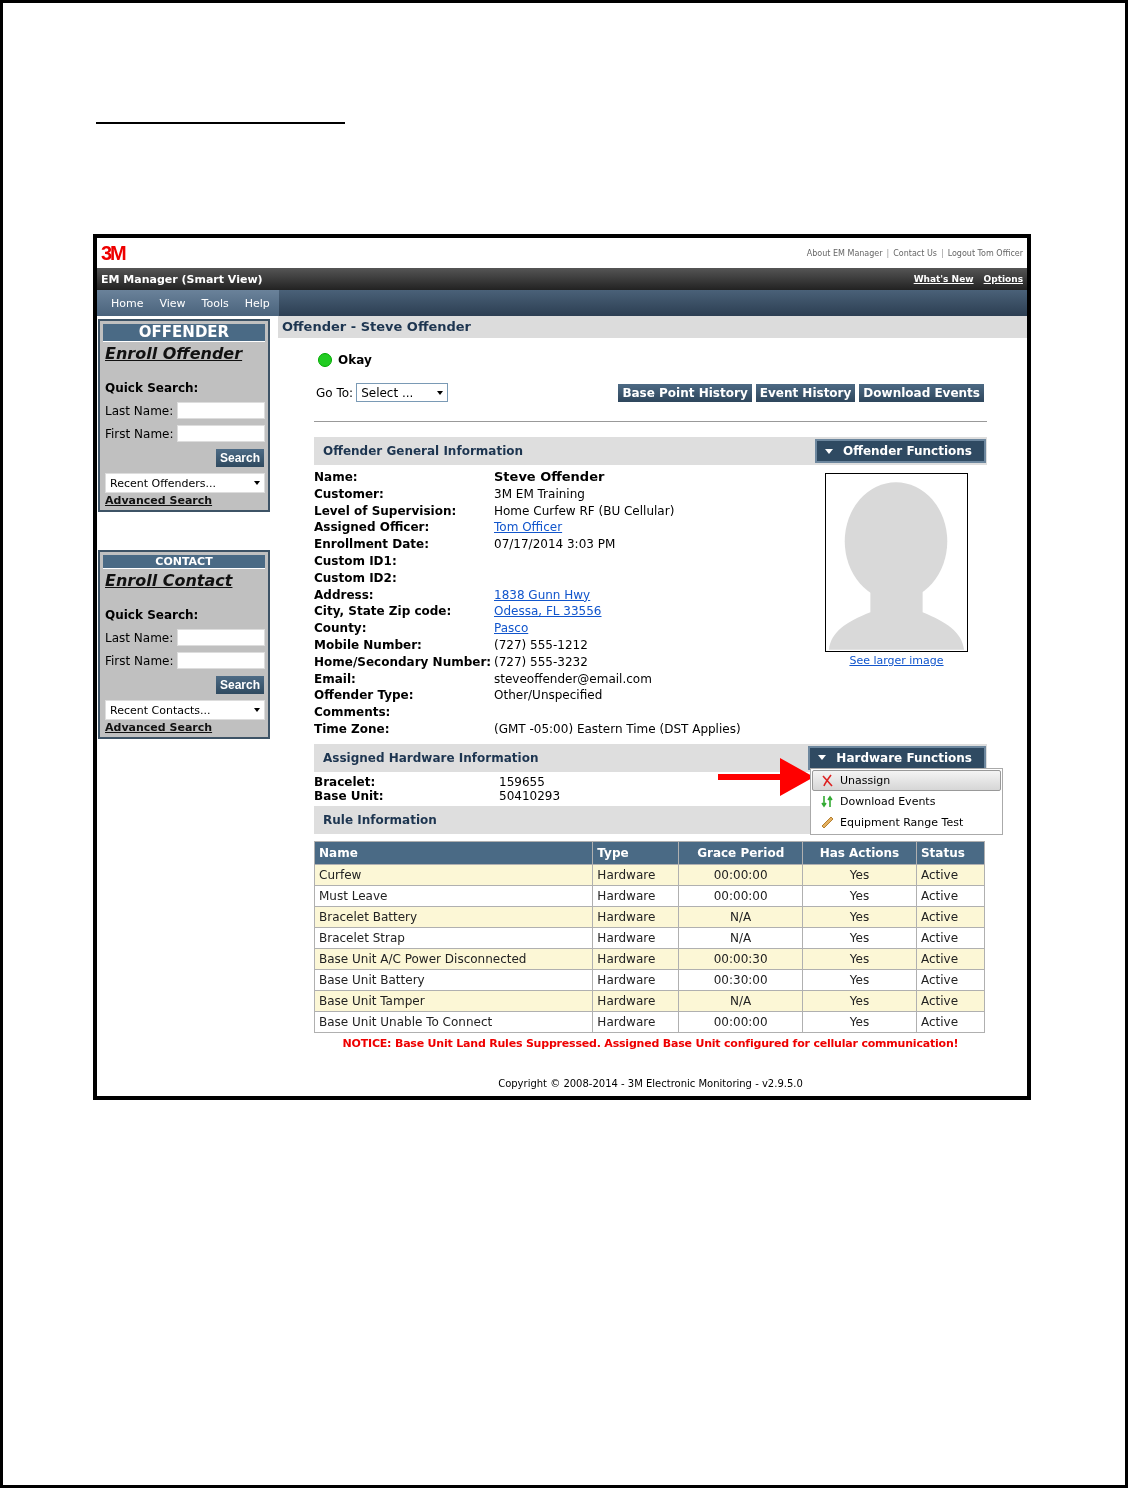 The image size is (1128, 1488). I want to click on table-cell: Must Leave, so click(453, 896).